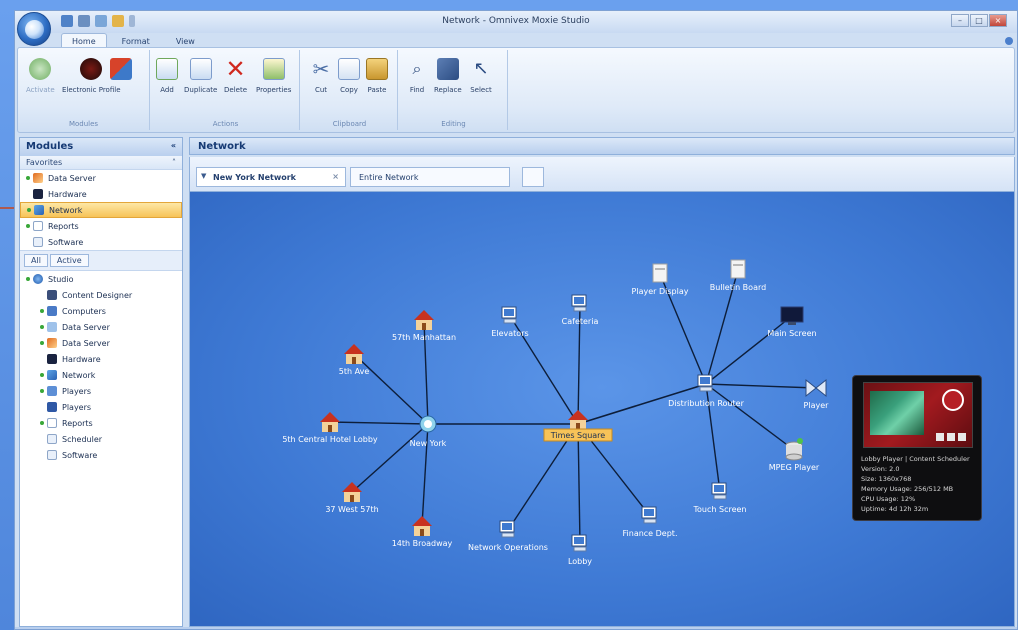  Describe the element at coordinates (377, 76) in the screenshot. I see `paste-button: Paste` at that location.